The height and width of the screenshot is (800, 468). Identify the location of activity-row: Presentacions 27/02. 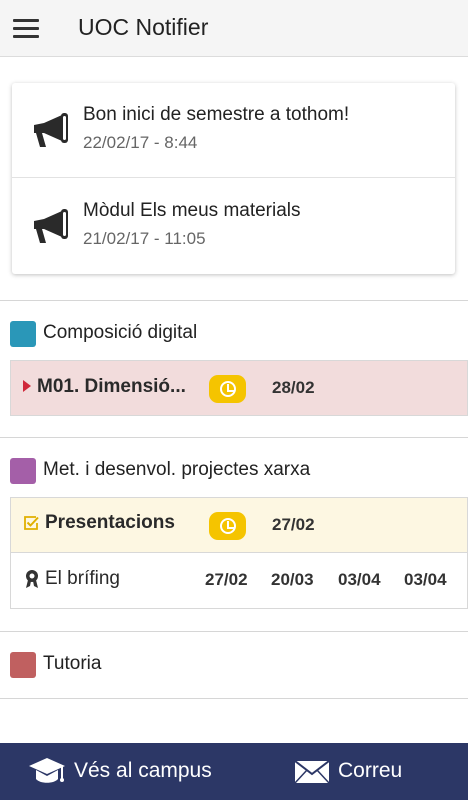
(239, 525).